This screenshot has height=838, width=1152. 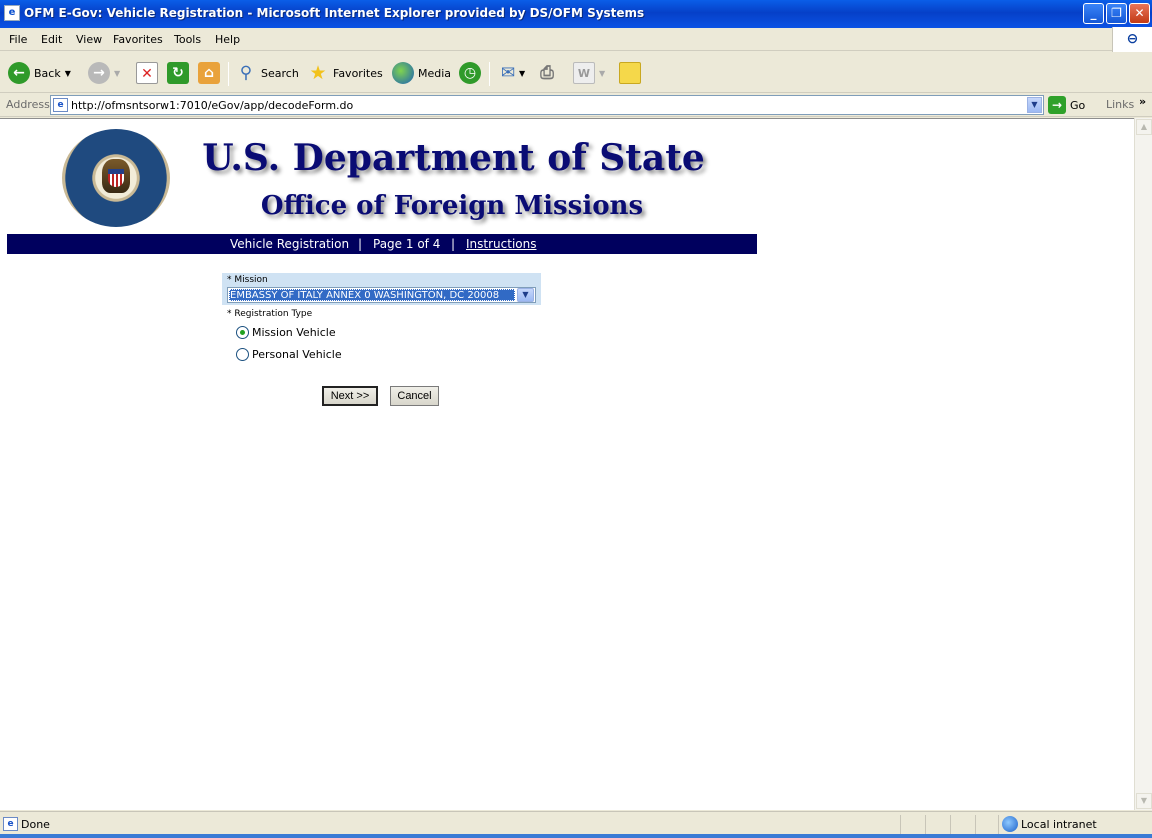 What do you see at coordinates (403, 73) in the screenshot?
I see `media-globe-icon` at bounding box center [403, 73].